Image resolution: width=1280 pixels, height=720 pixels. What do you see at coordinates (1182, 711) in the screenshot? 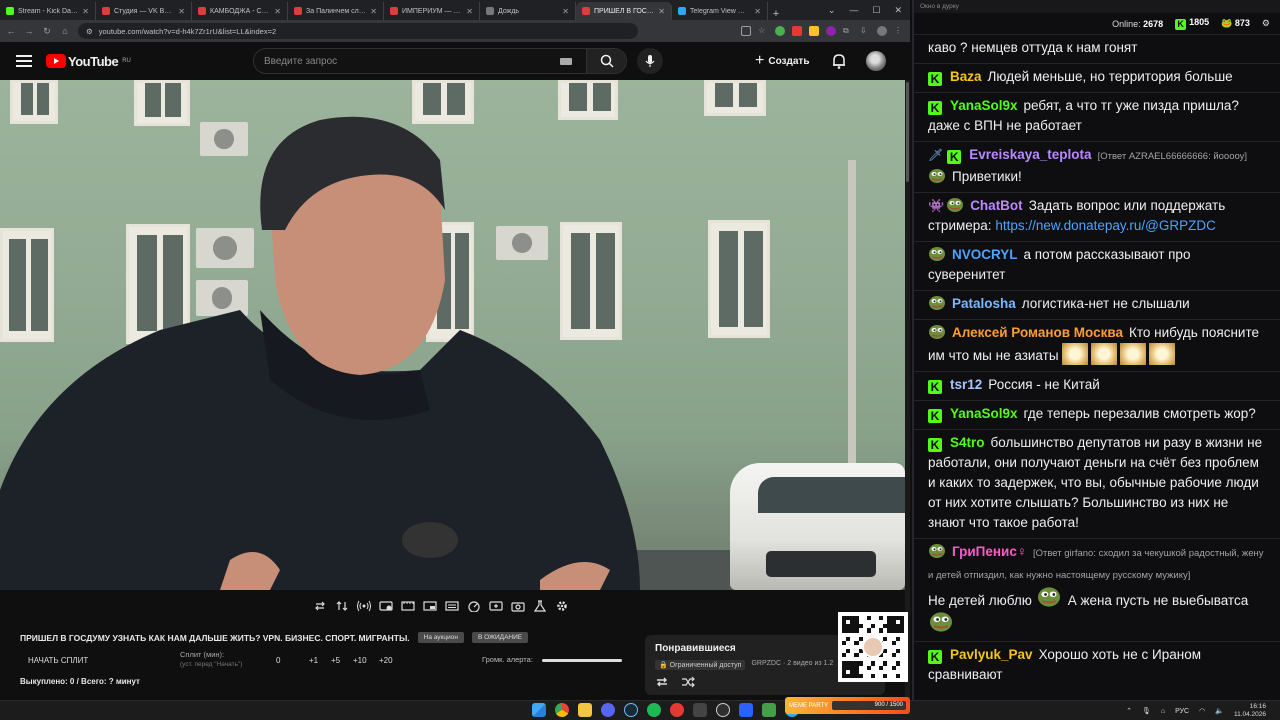
I see `language-indicator: РУС` at bounding box center [1182, 711].